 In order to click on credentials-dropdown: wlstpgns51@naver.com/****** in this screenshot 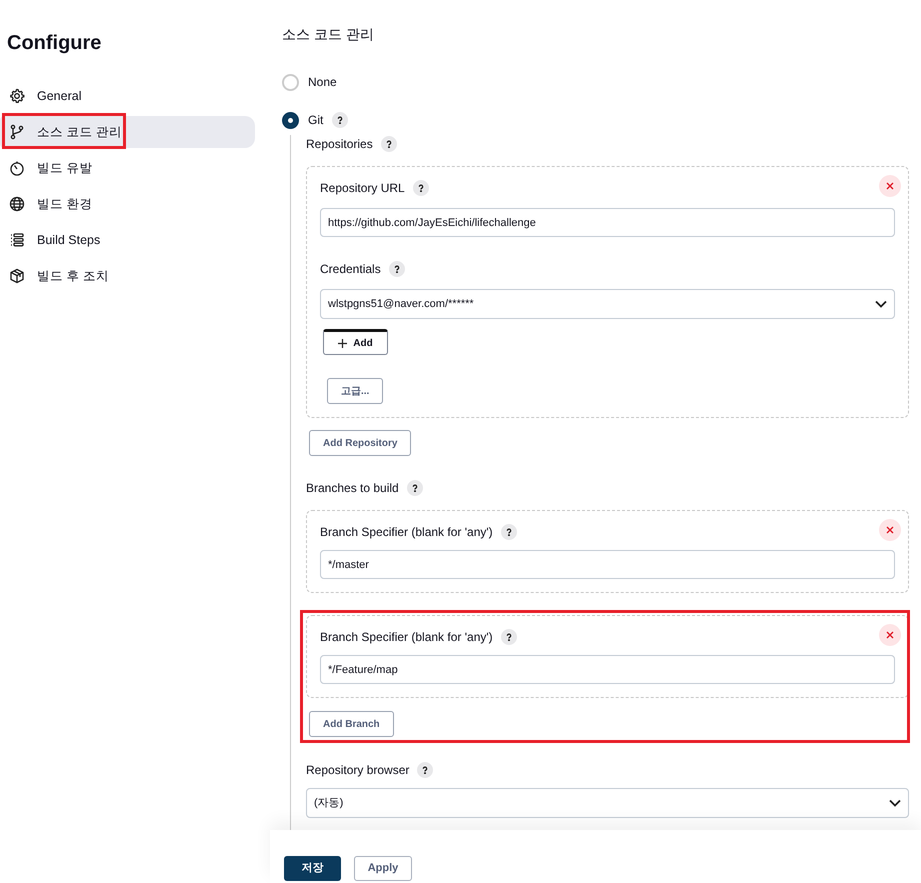, I will do `click(607, 304)`.